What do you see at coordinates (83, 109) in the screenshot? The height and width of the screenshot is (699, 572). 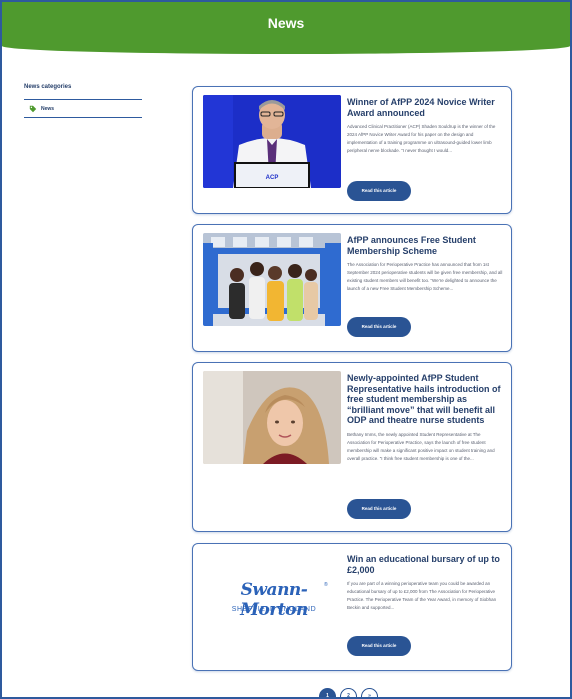 I see `sidebar-item-news: News` at bounding box center [83, 109].